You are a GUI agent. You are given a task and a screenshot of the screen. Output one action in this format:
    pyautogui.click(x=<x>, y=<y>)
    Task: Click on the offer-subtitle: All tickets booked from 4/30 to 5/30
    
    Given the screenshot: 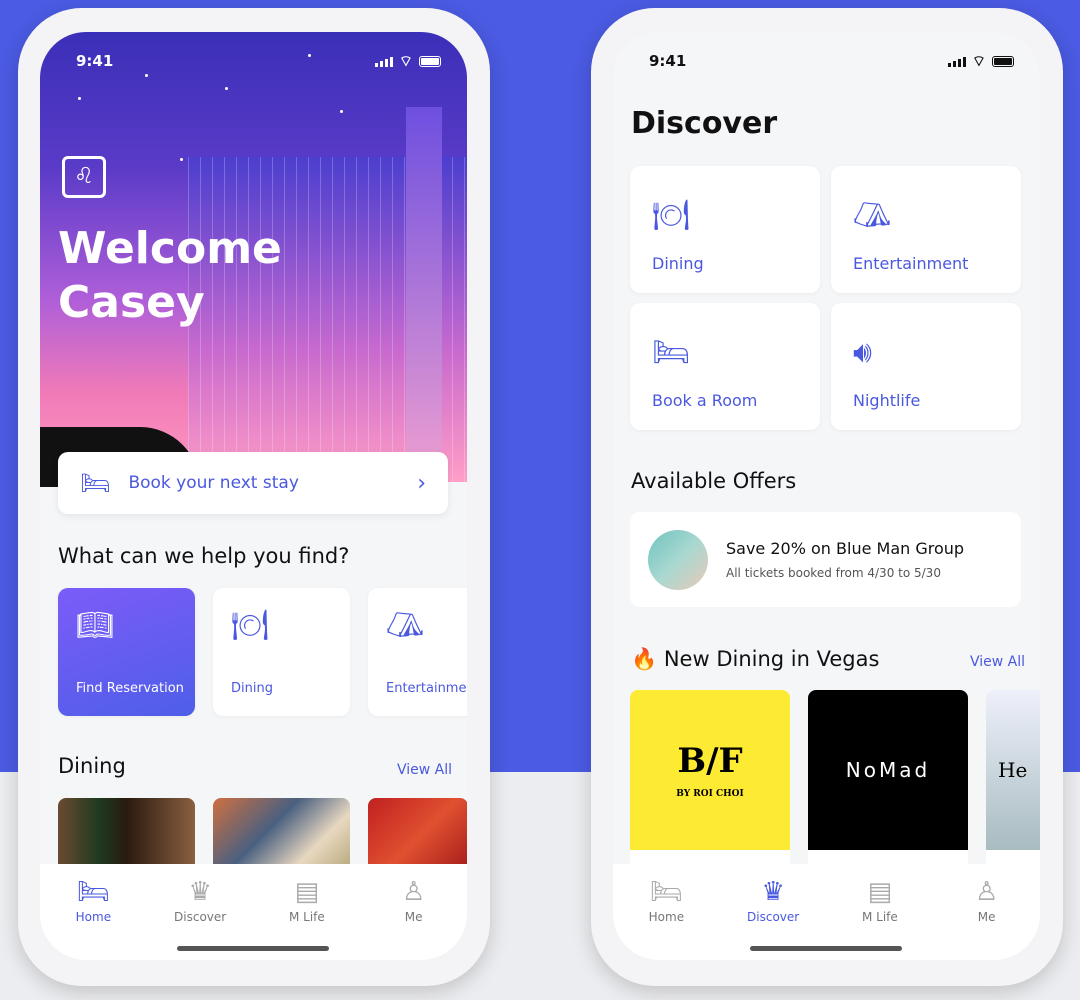 What is the action you would take?
    pyautogui.click(x=833, y=573)
    